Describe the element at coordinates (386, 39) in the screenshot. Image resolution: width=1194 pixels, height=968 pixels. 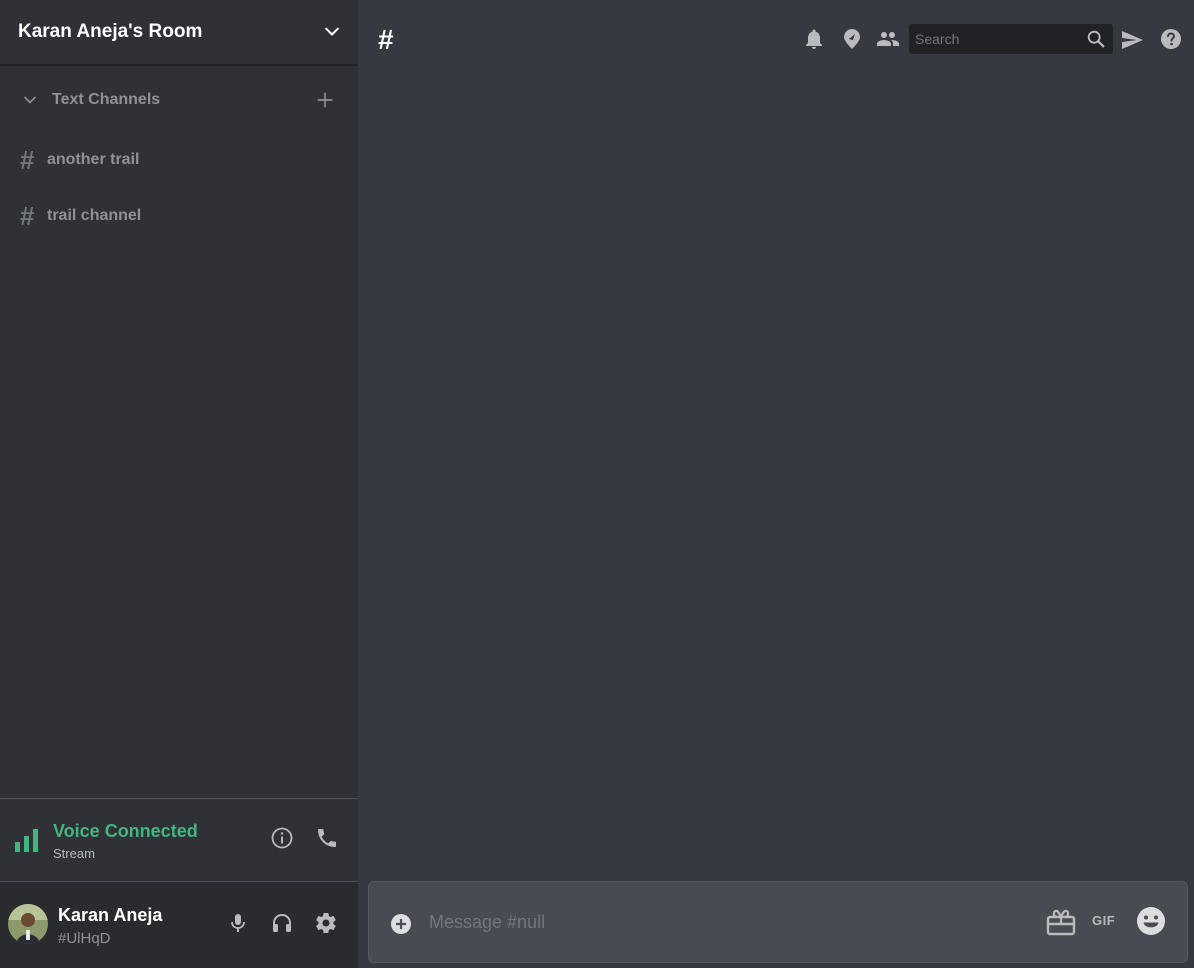
I see `channel-hash-title: #` at that location.